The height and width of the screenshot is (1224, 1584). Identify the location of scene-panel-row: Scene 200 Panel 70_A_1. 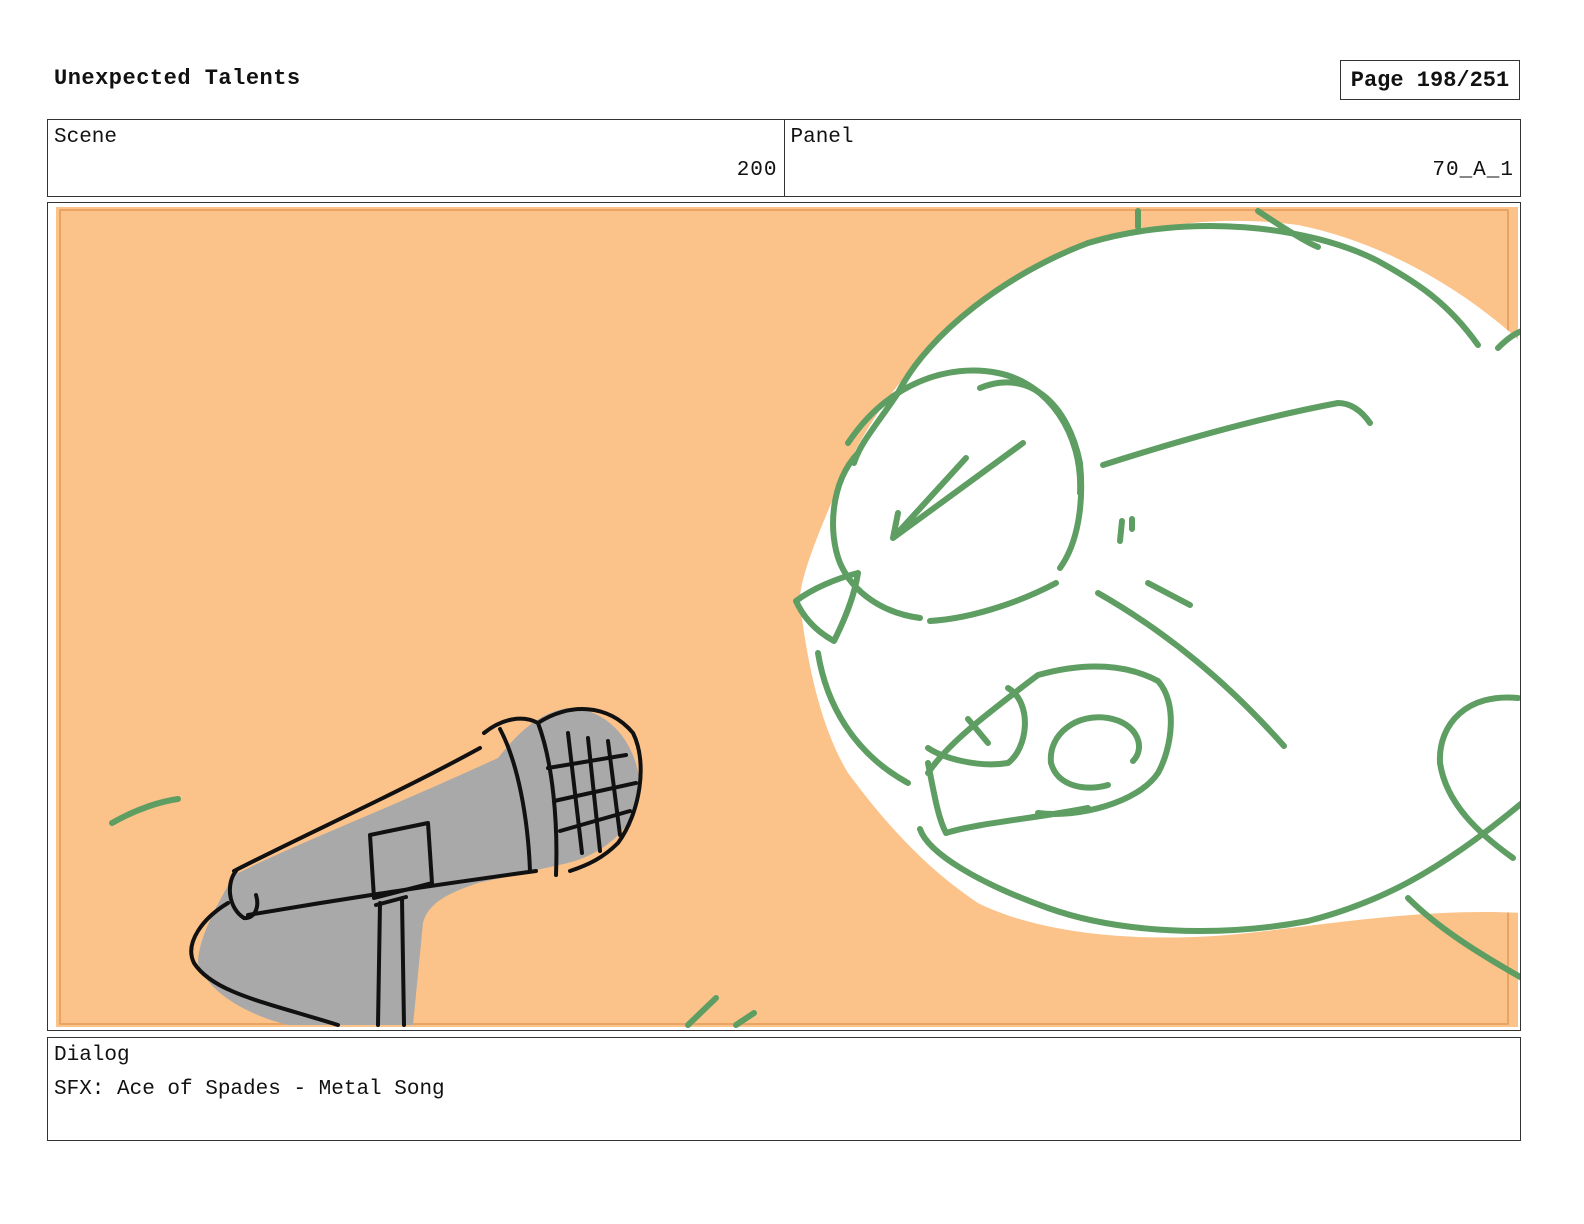
(784, 158).